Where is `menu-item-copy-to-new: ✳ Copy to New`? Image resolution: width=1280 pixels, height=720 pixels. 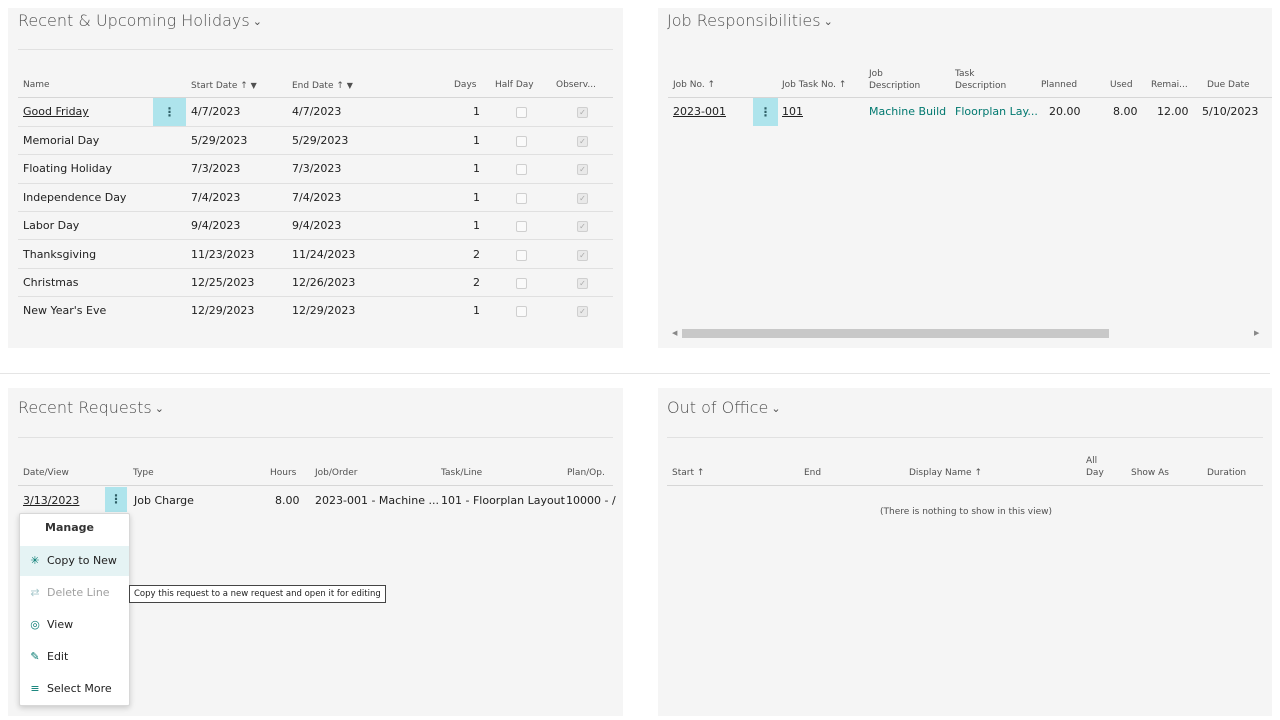
menu-item-copy-to-new: ✳ Copy to New is located at coordinates (74, 561).